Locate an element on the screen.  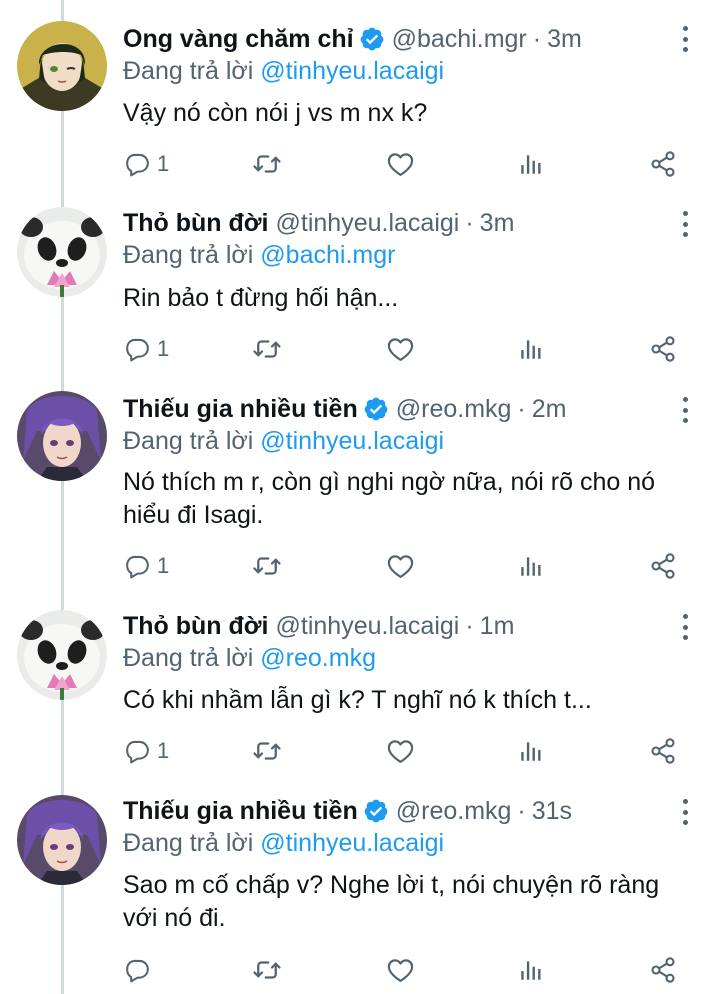
timestamp: 1m is located at coordinates (497, 626).